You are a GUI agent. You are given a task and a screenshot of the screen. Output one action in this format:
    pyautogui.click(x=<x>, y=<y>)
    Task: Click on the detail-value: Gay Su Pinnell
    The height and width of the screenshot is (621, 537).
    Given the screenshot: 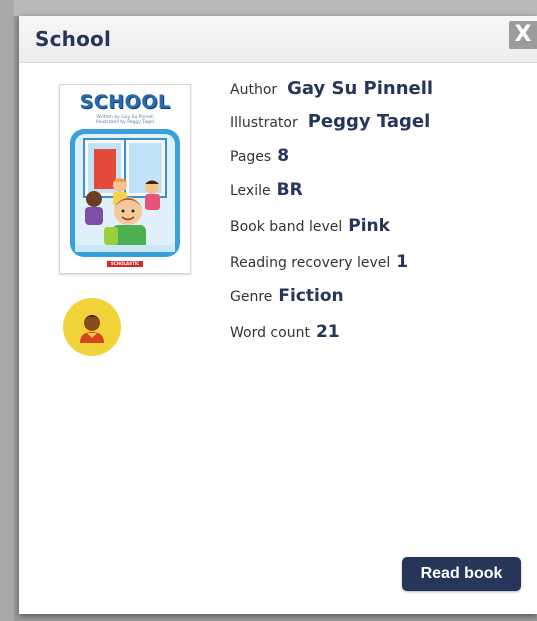 What is the action you would take?
    pyautogui.click(x=360, y=88)
    